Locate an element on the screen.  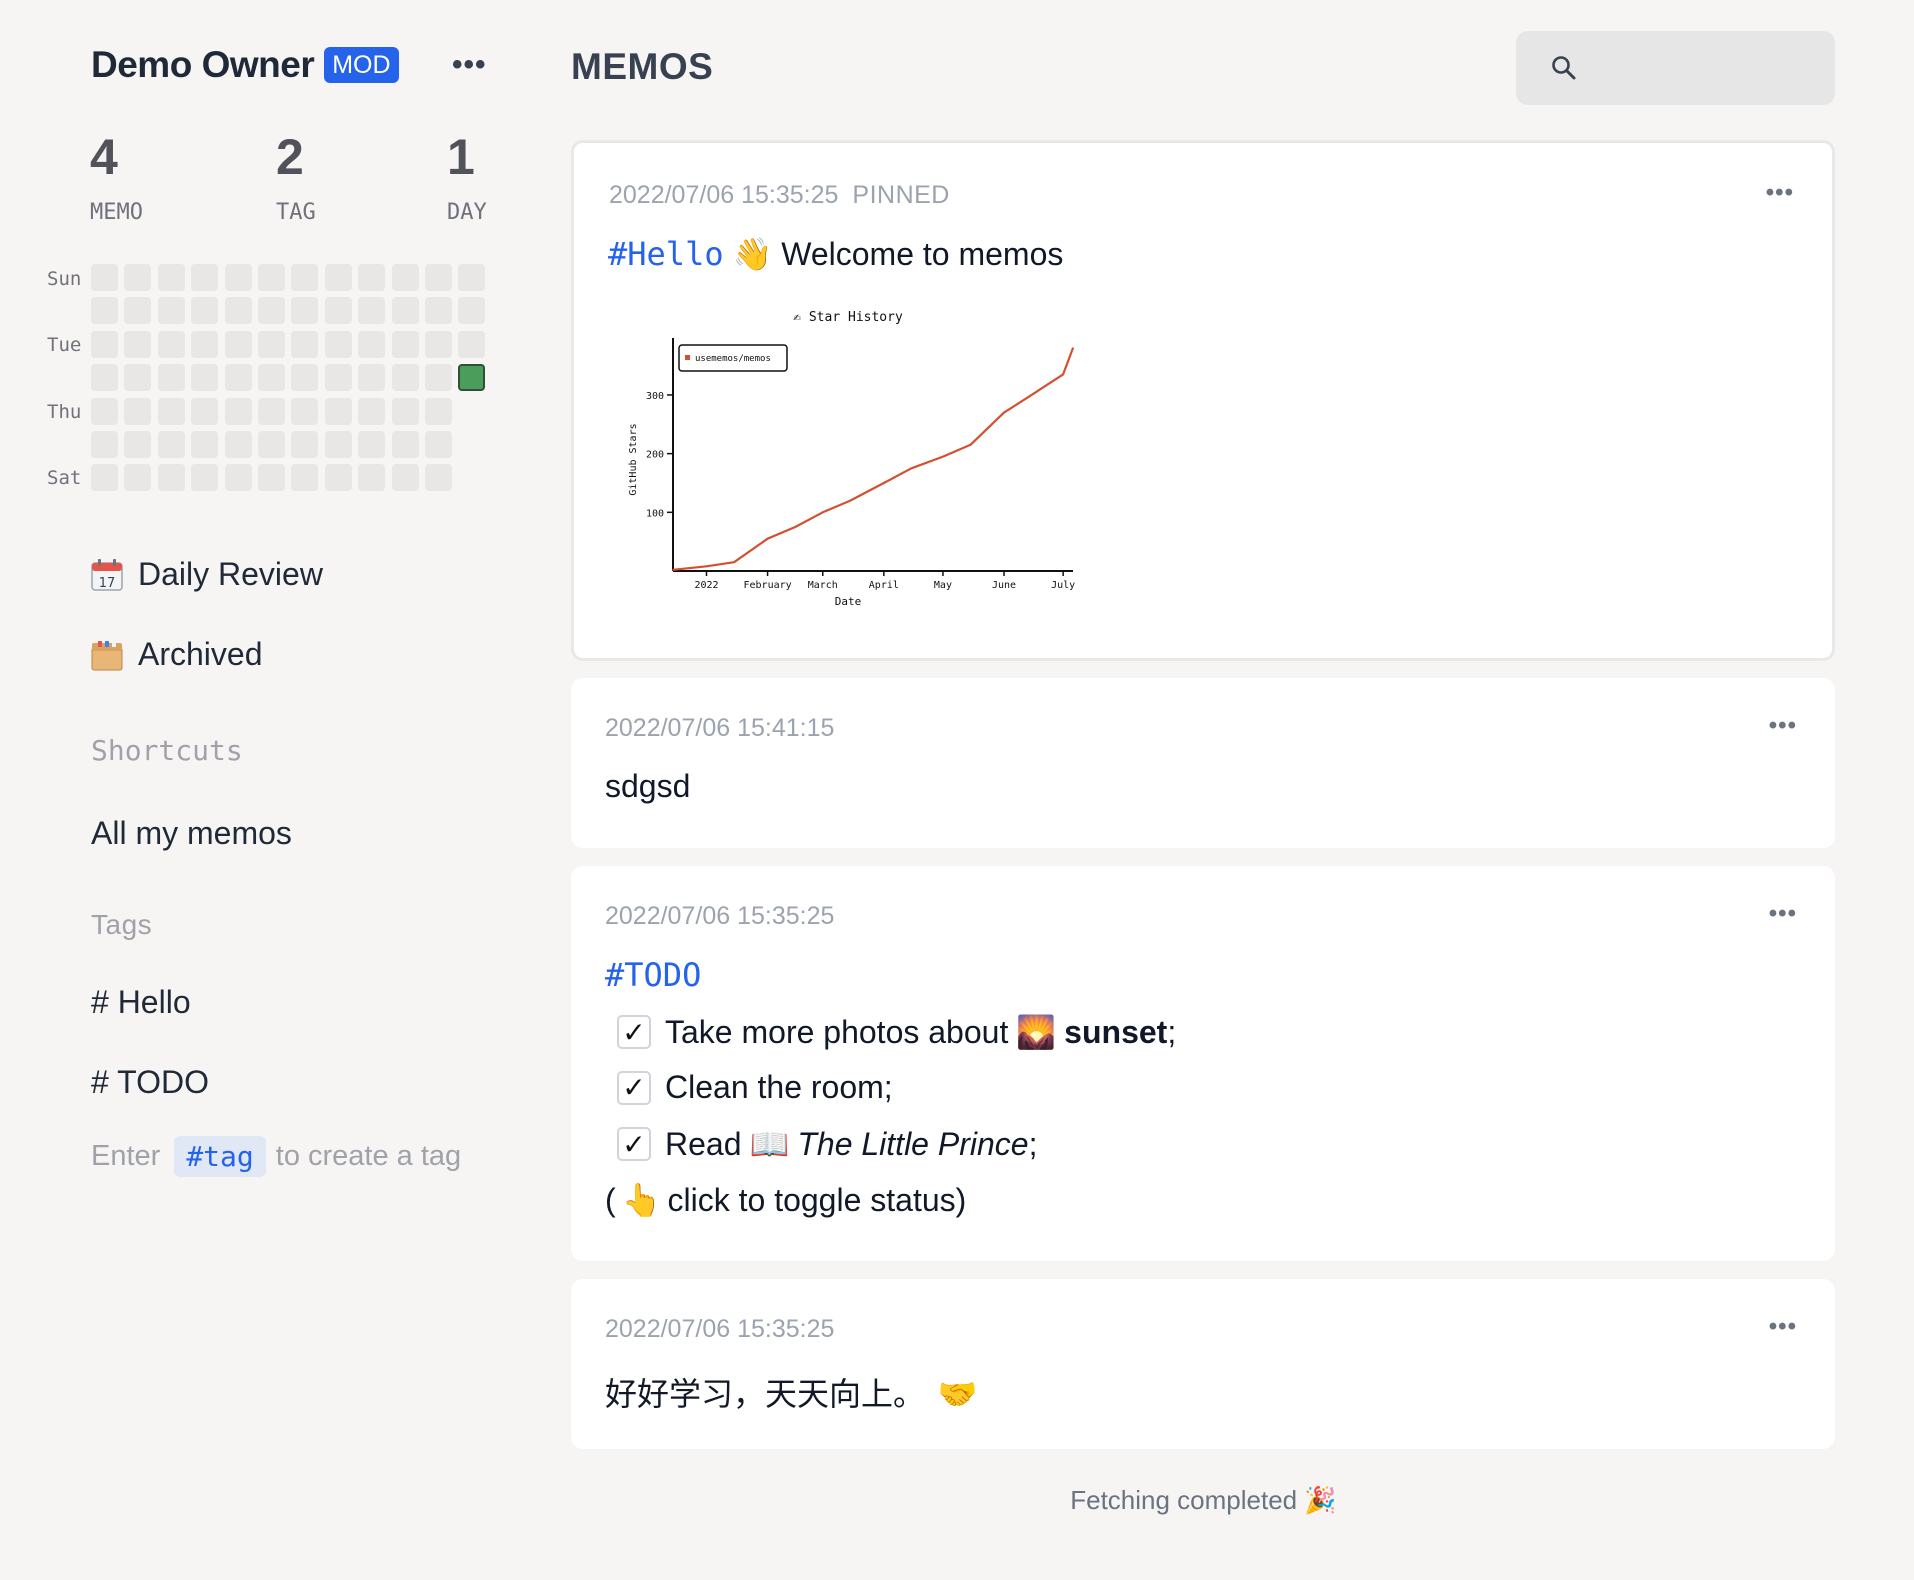
memo-timestamp: 2022/07/06 15:41:15 is located at coordinates (719, 728).